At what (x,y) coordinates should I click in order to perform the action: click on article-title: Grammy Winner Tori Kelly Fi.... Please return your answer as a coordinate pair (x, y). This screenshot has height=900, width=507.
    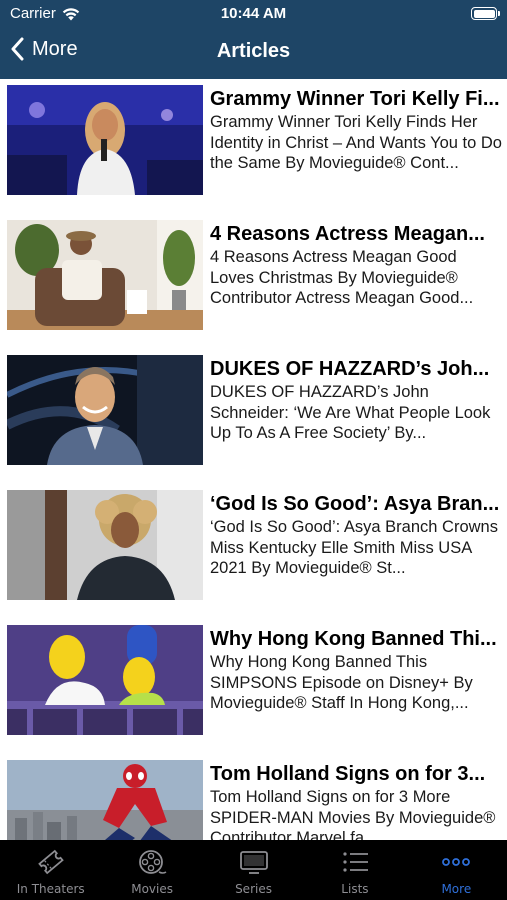
    Looking at the image, I should click on (355, 99).